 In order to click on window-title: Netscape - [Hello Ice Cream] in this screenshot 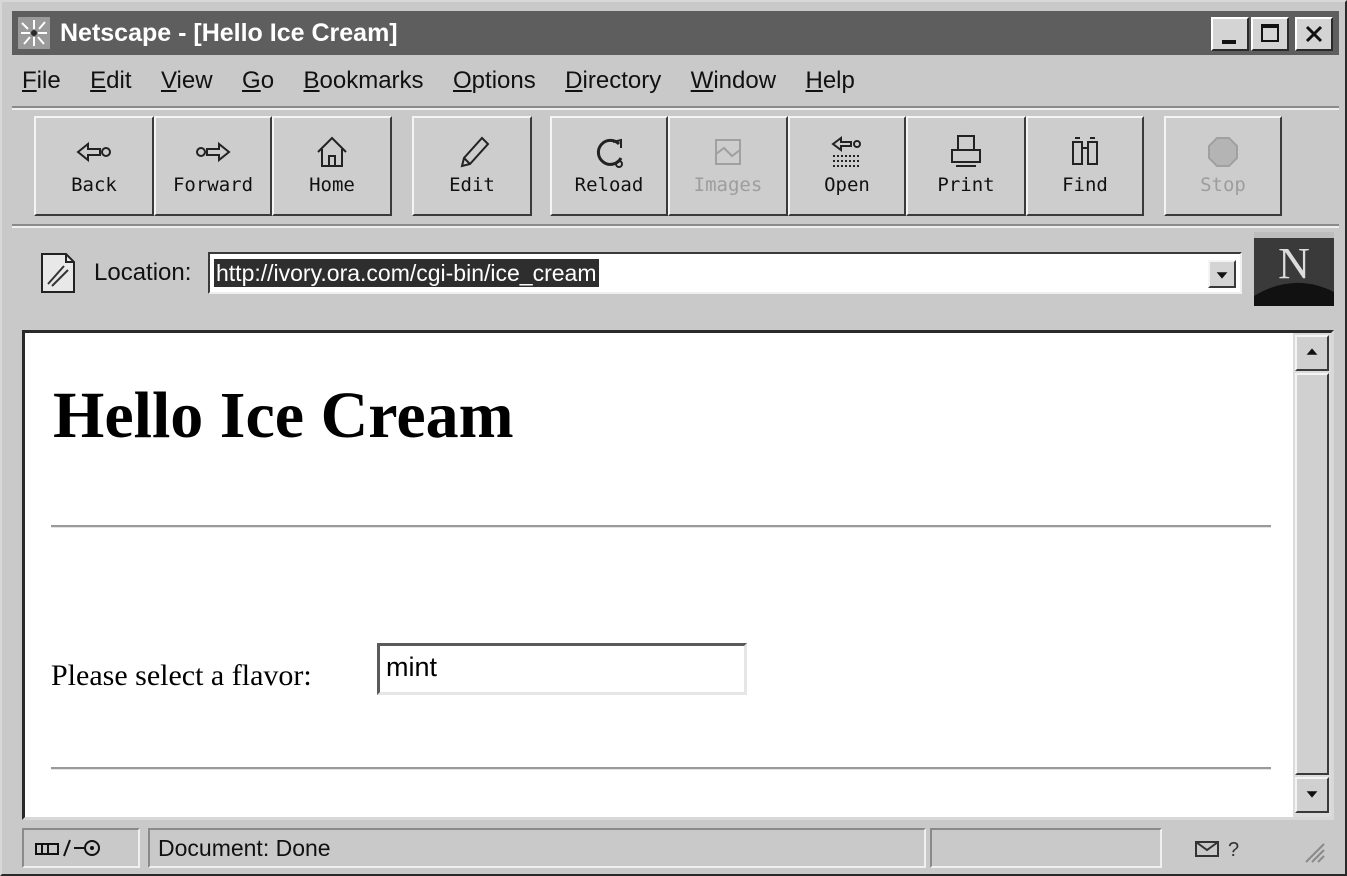, I will do `click(229, 33)`.